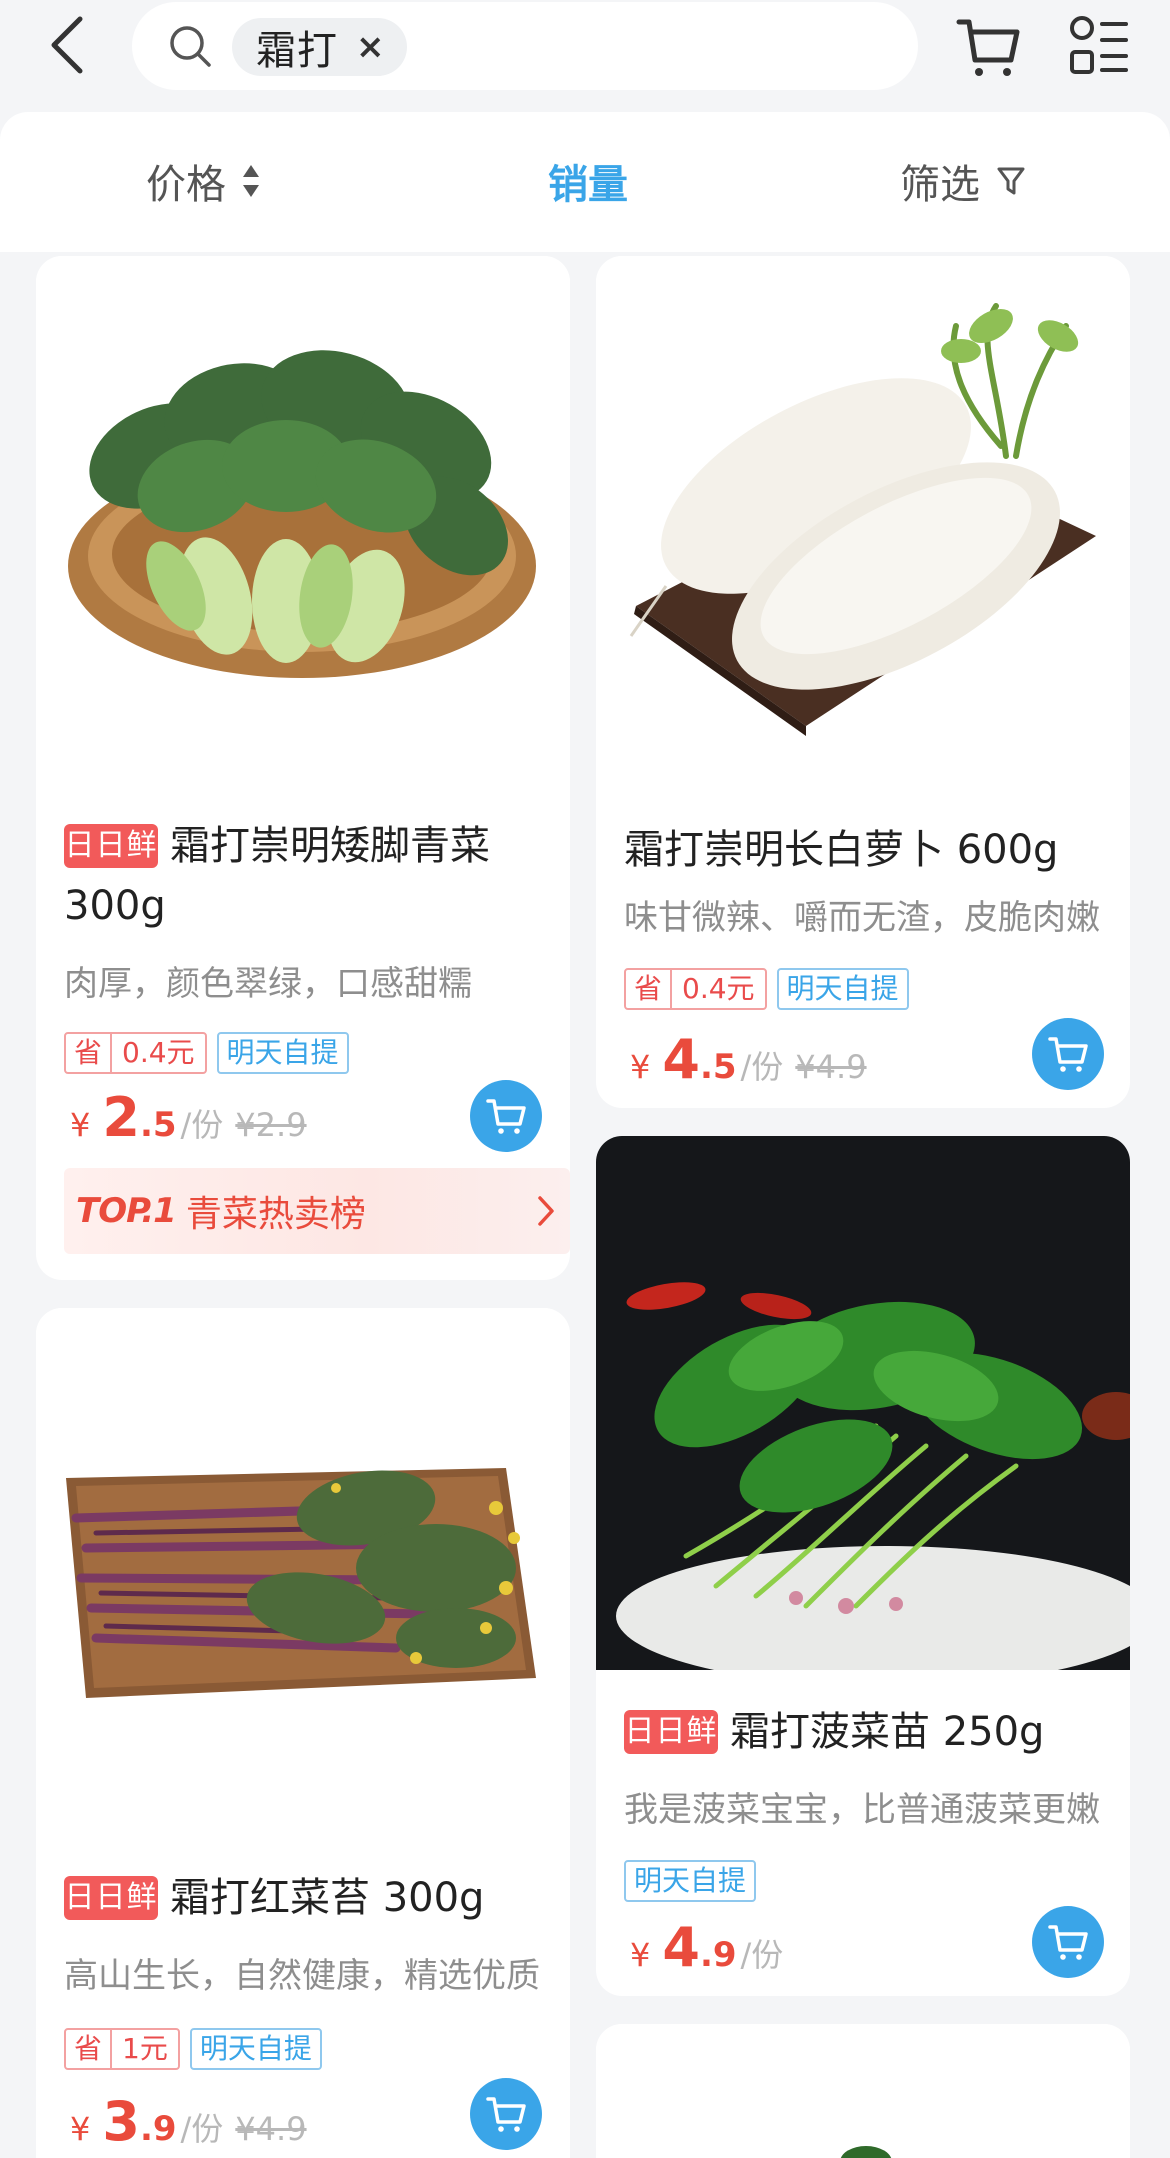  I want to click on chevron-left-icon, so click(67, 45).